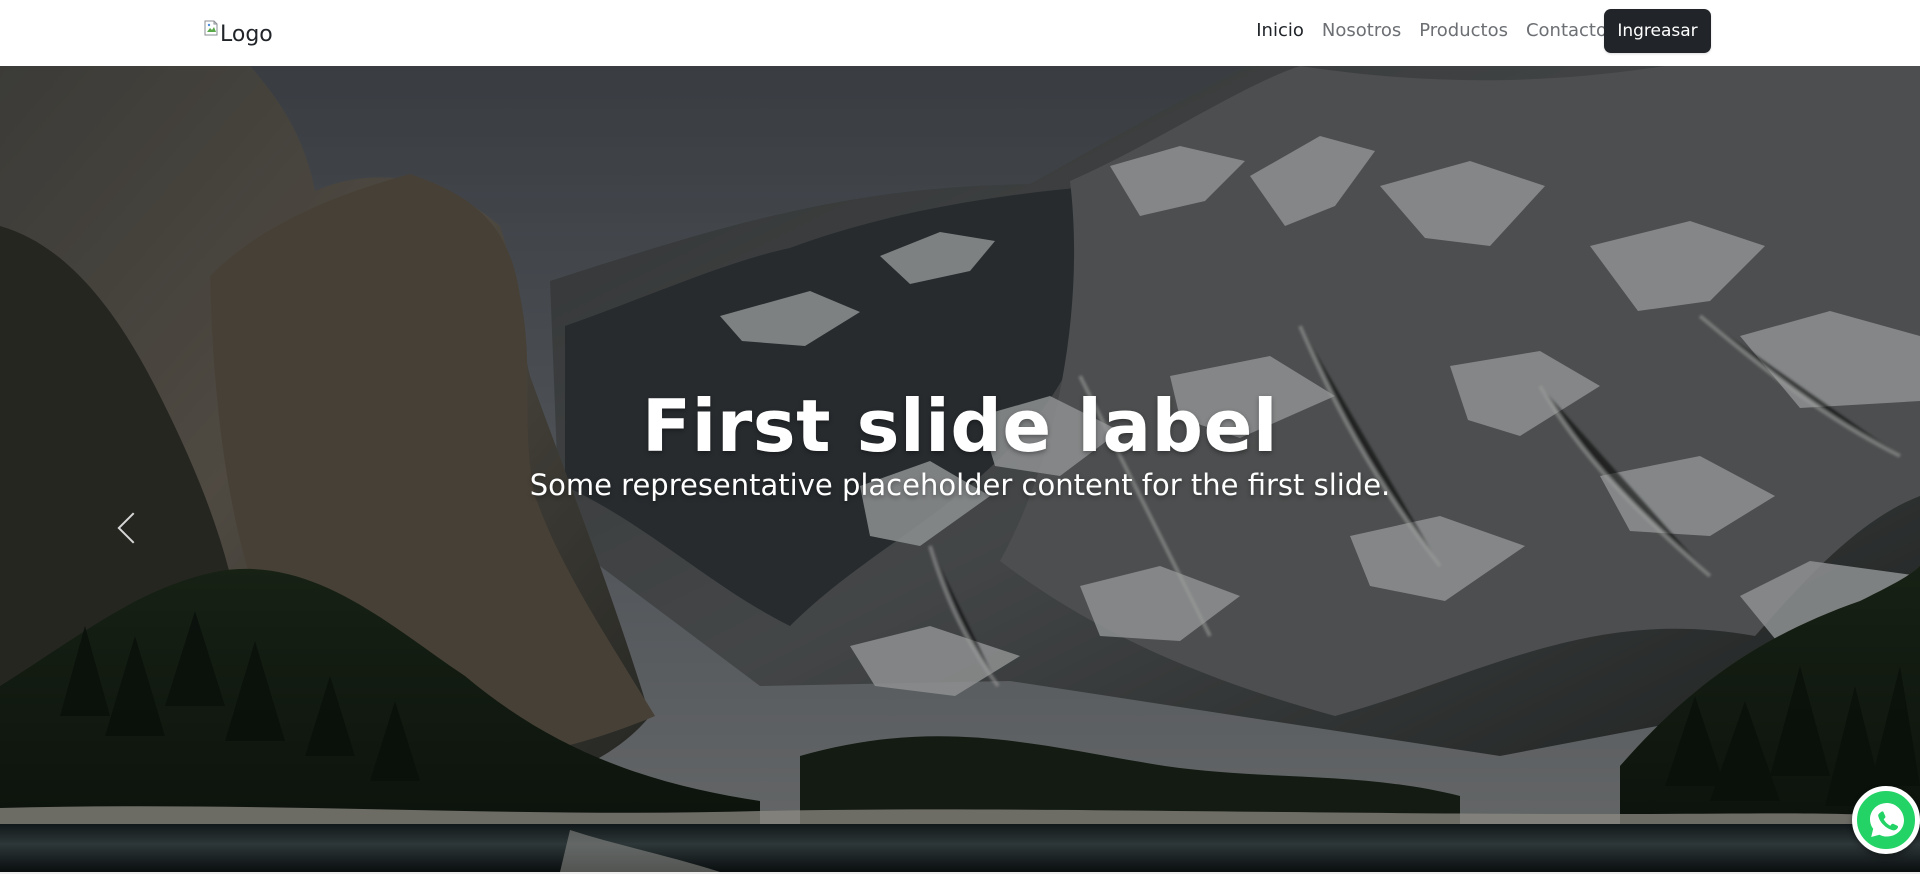 The image size is (1920, 874). I want to click on main-navigation: Inicio Nosotros Productos Contacto, so click(1431, 30).